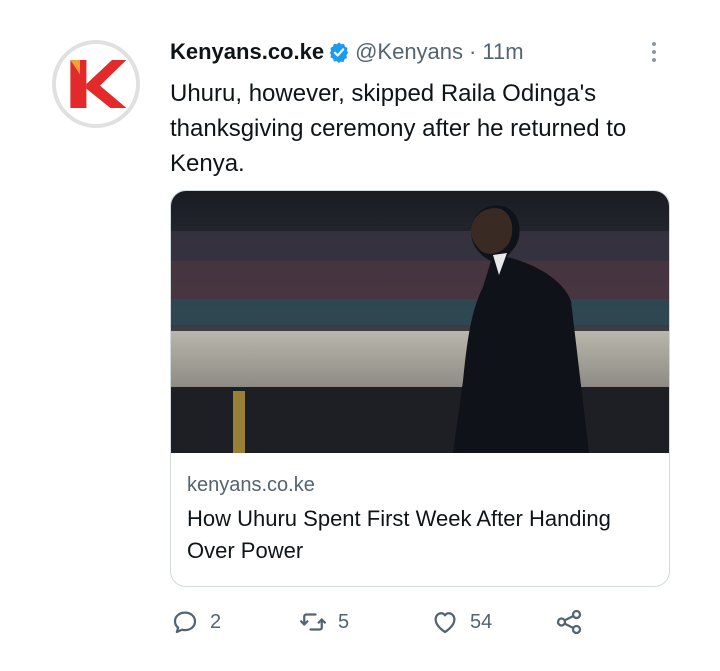  Describe the element at coordinates (251, 485) in the screenshot. I see `card-domain: kenyans.co.ke` at that location.